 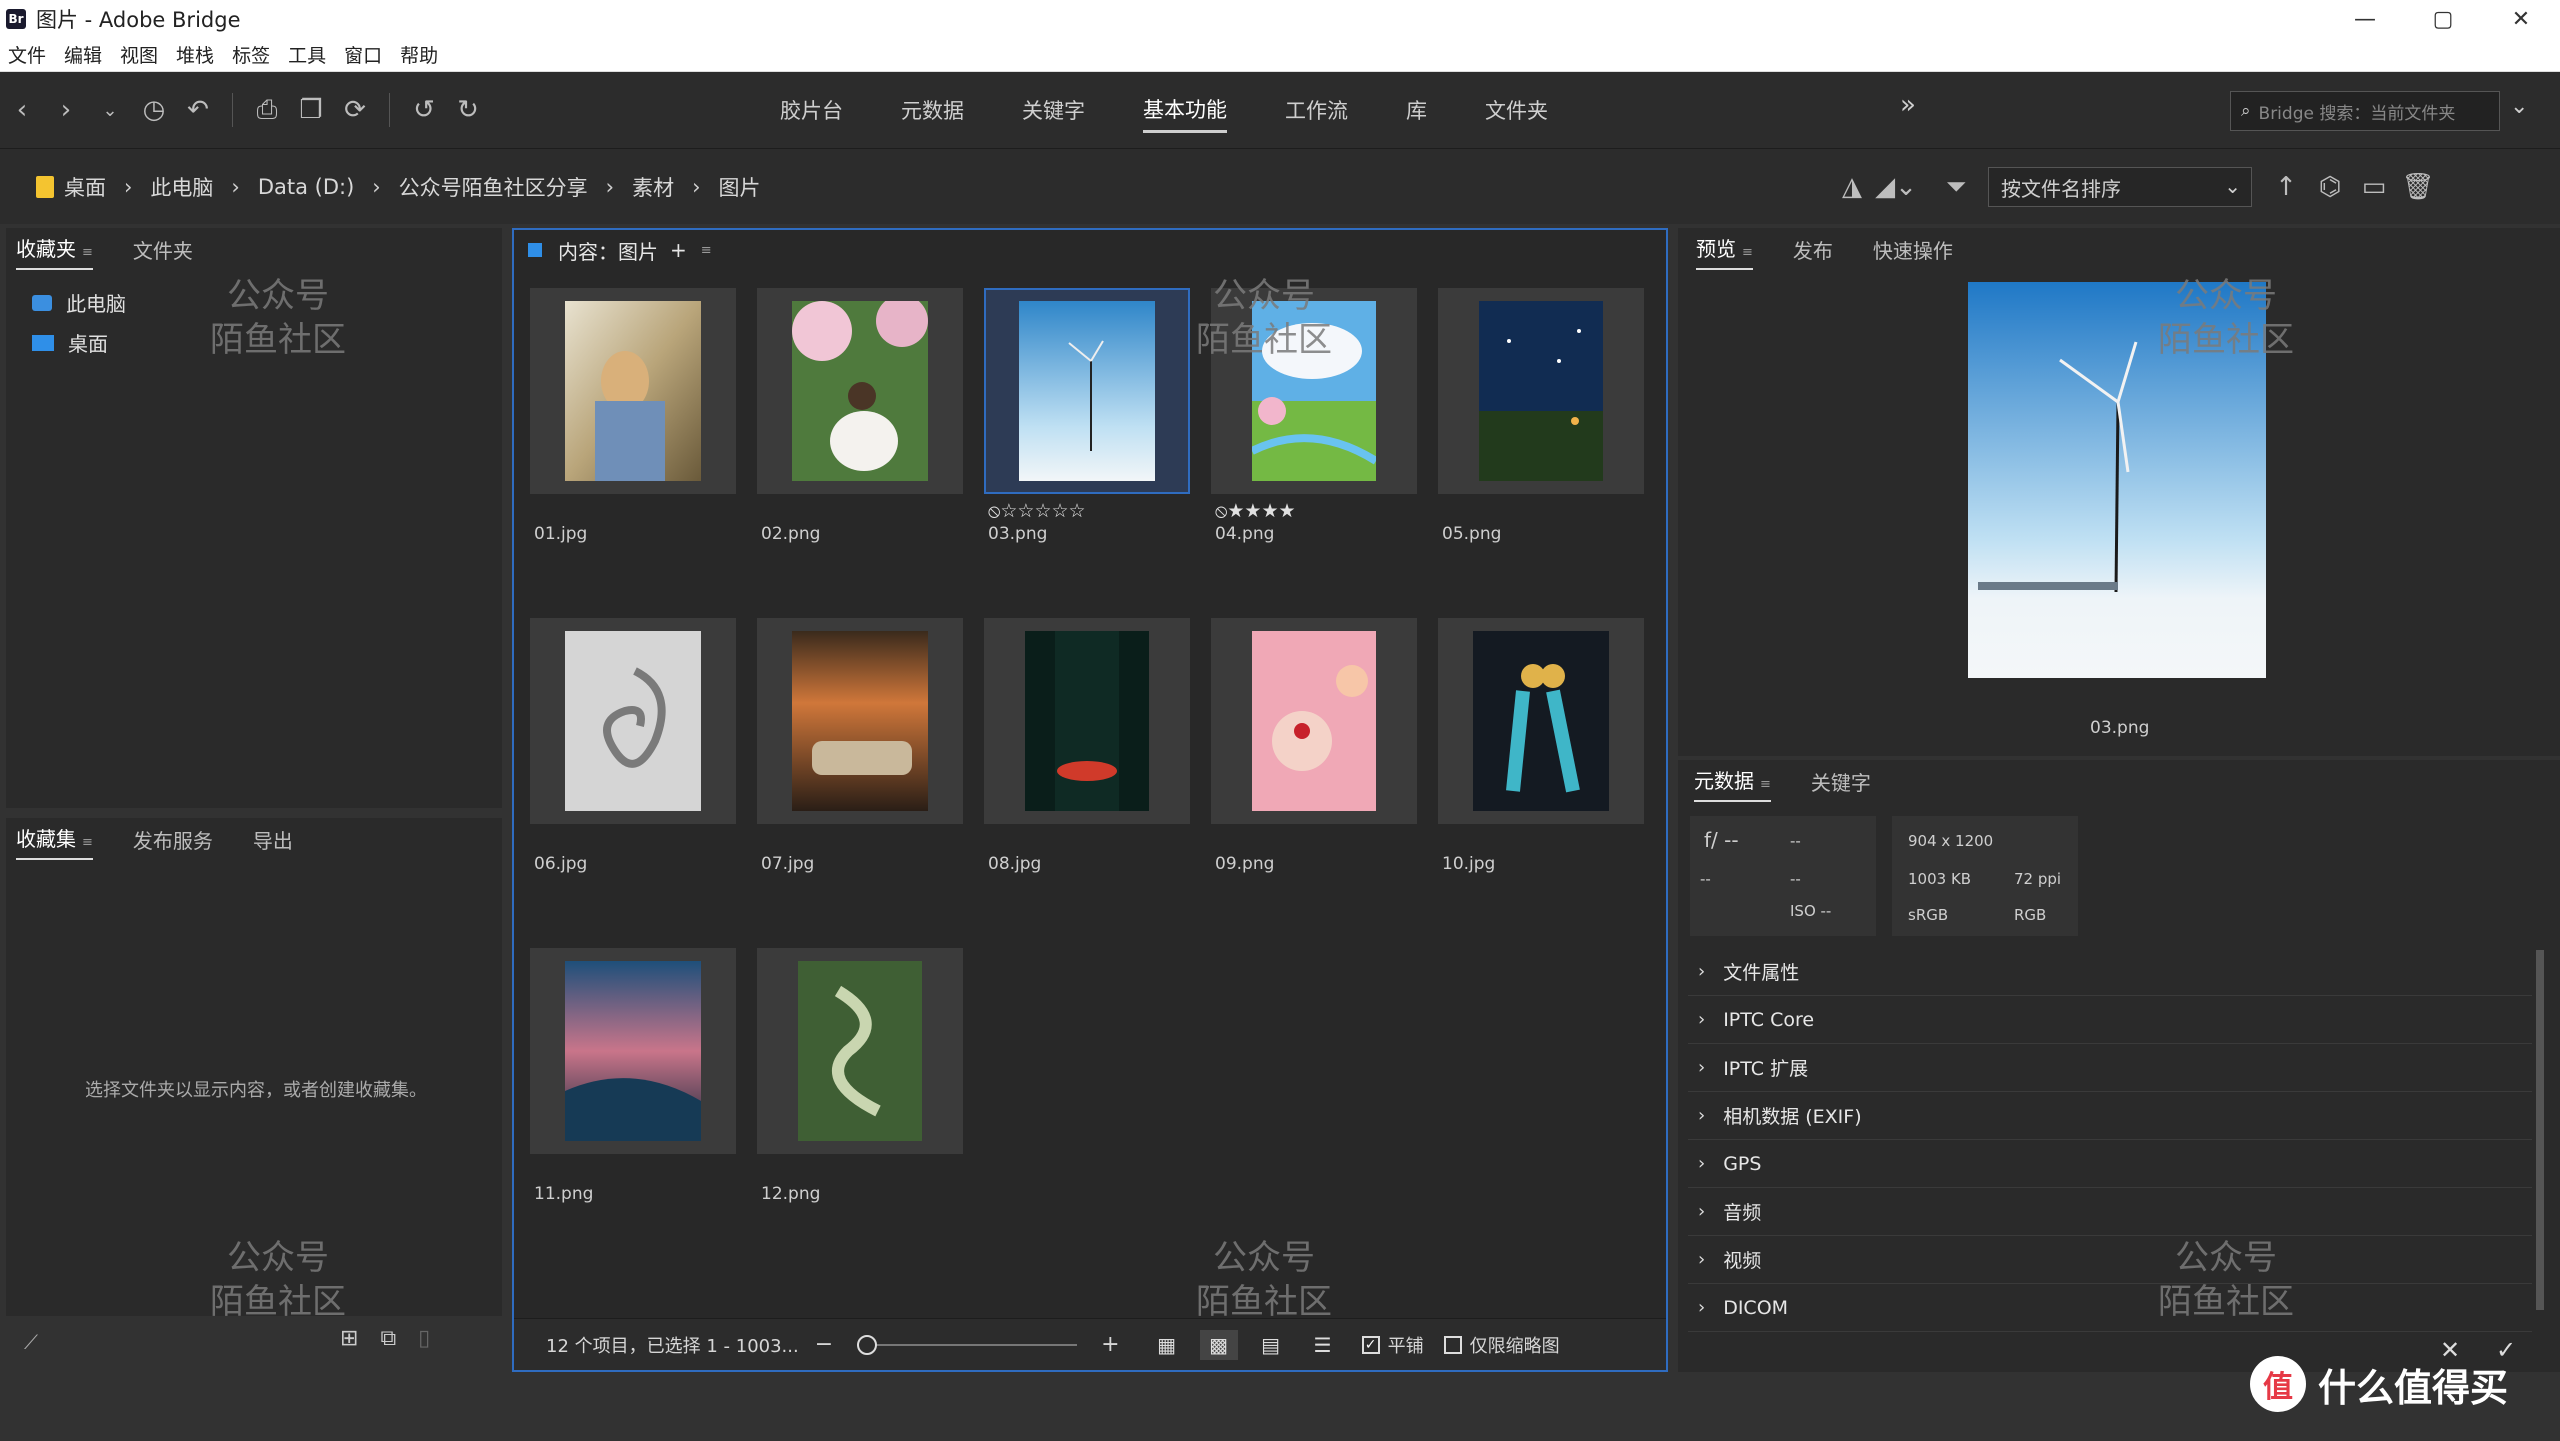 I want to click on rotate-left-icon: ↺, so click(x=424, y=110).